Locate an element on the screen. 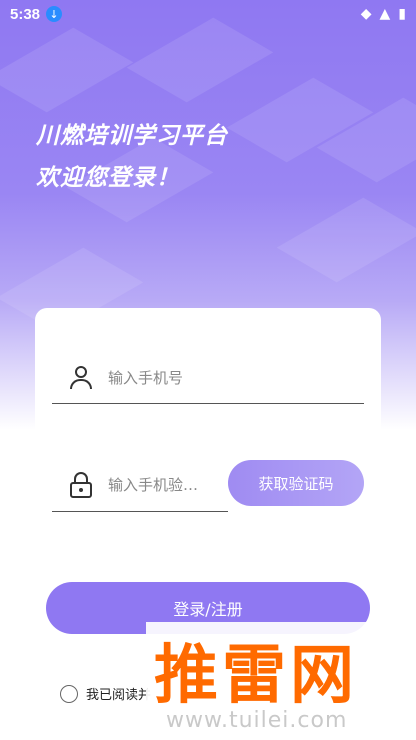 The height and width of the screenshot is (740, 416). welcome-text: 欢迎您登录！ is located at coordinates (108, 178).